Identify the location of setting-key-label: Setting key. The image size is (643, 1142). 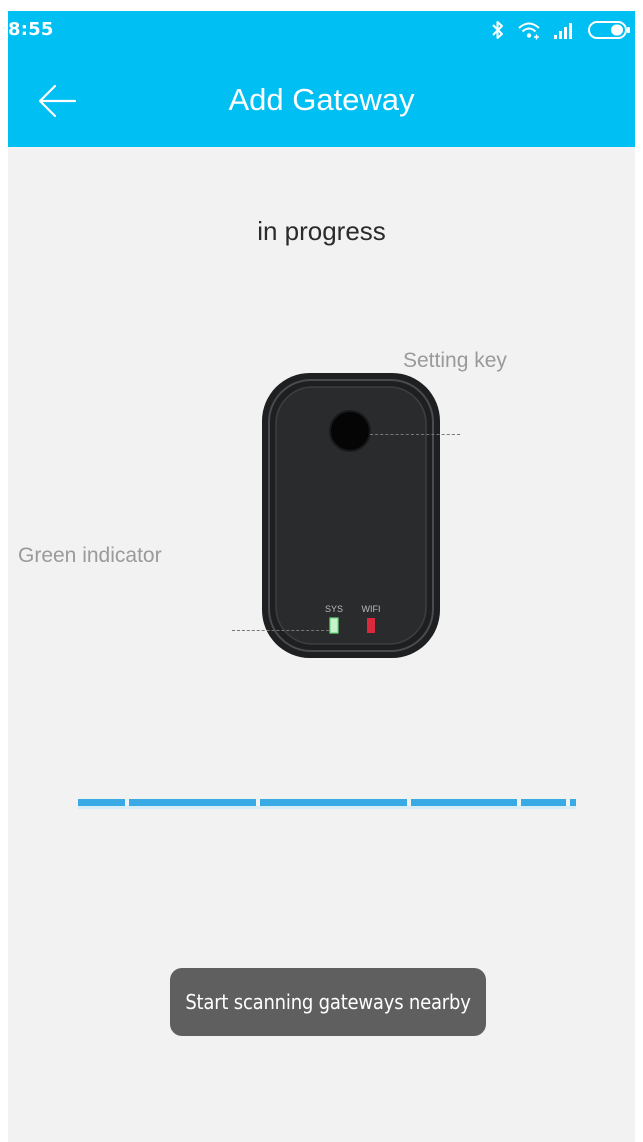
(455, 360).